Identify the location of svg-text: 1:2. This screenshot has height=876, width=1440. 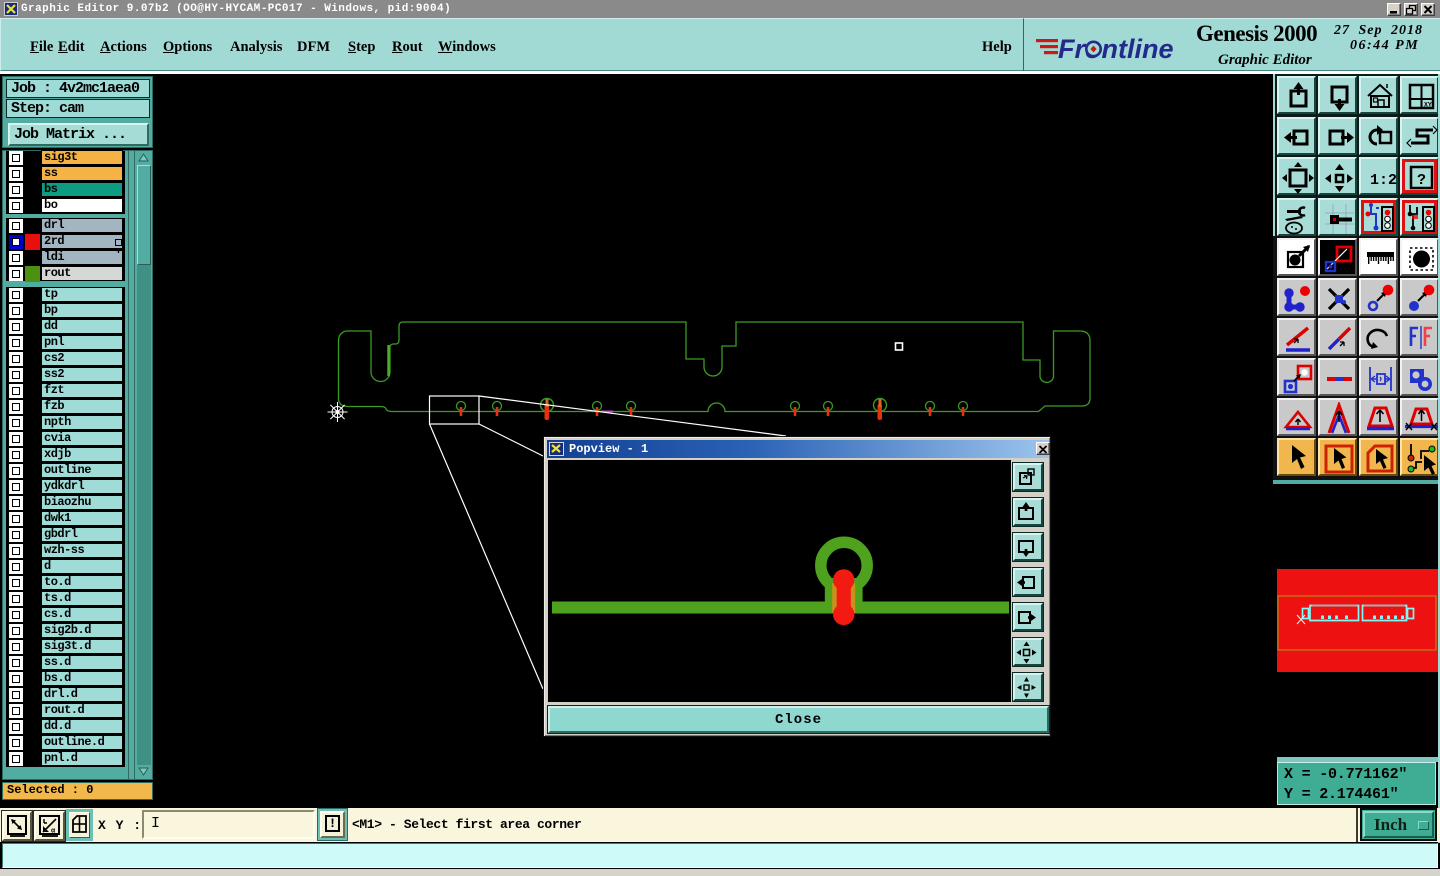
(1383, 180).